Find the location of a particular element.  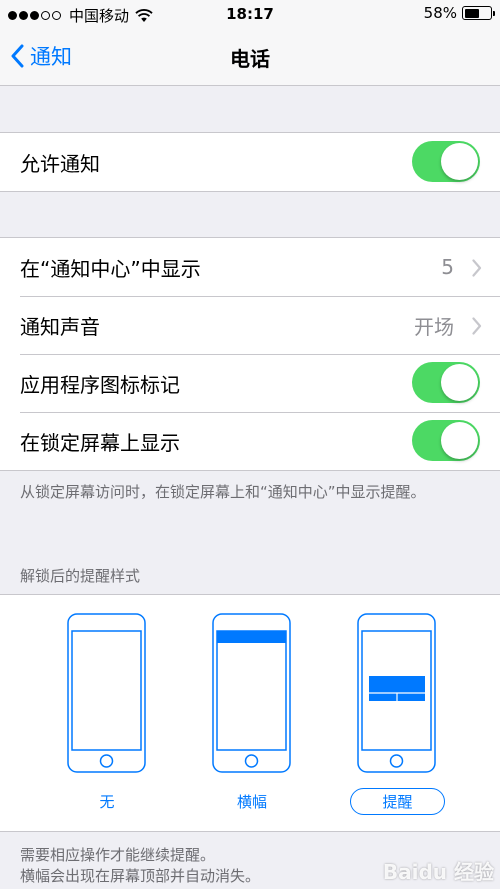

navigation-bar: 通知 电话 is located at coordinates (250, 57).